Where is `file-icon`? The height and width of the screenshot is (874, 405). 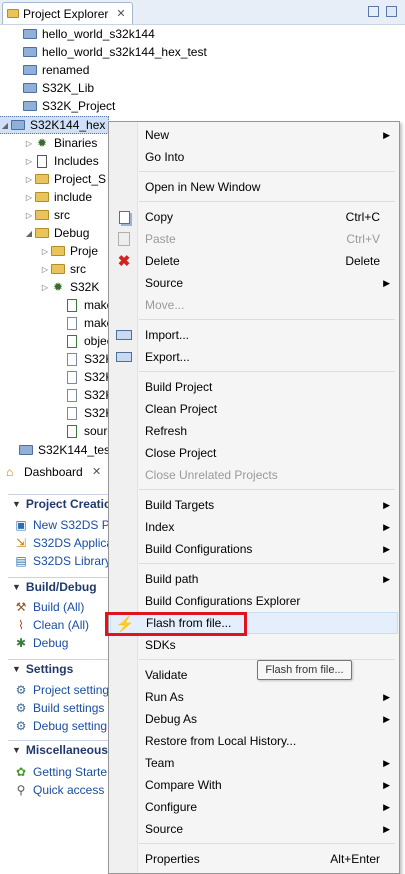 file-icon is located at coordinates (72, 359).